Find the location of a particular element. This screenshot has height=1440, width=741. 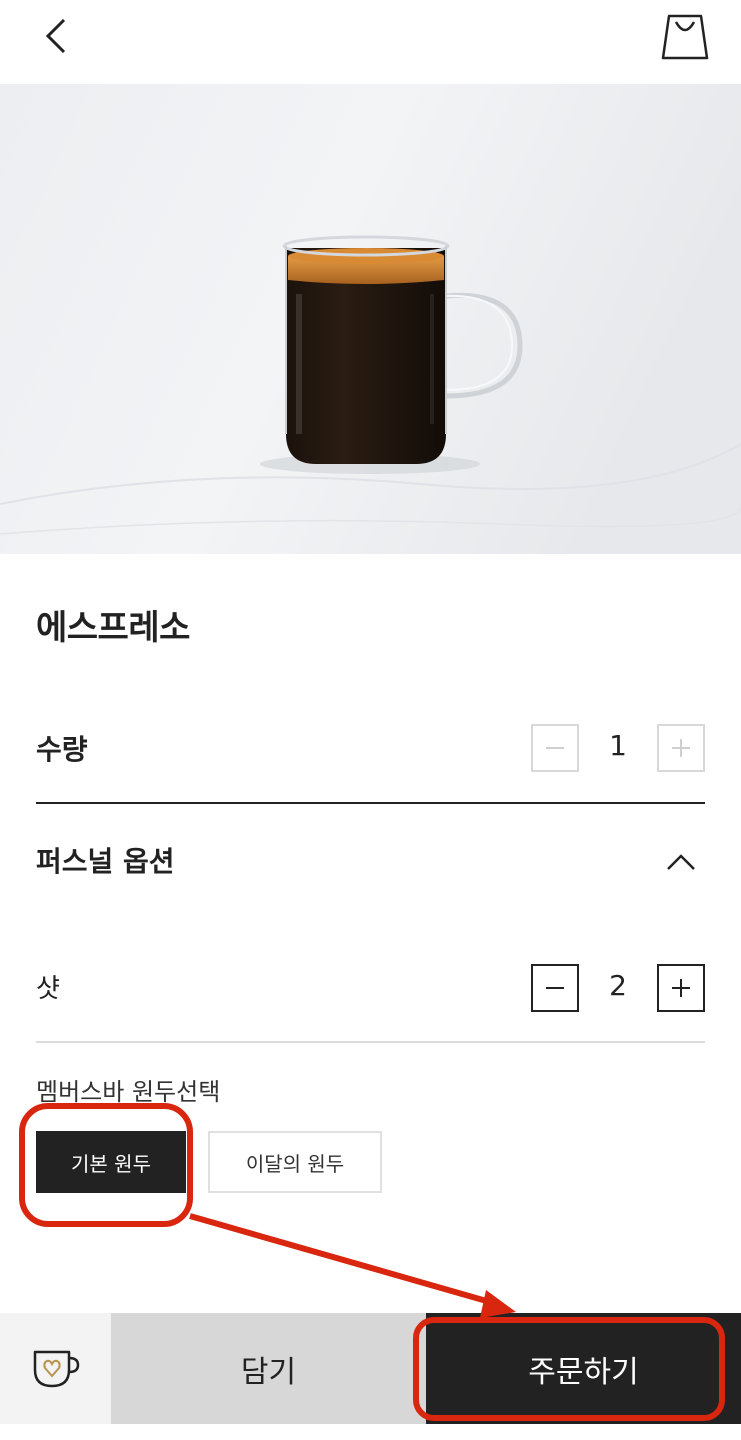

order-button: 주문하기 is located at coordinates (583, 1368).